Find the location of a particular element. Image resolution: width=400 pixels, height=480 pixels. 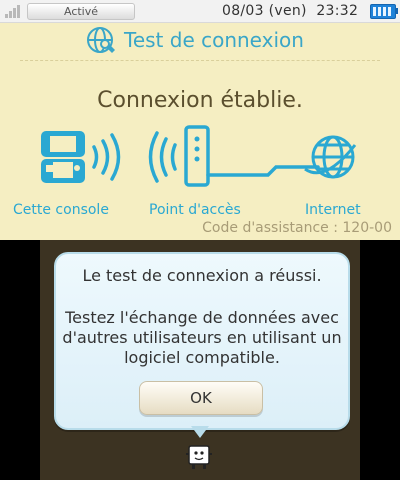

access-point-label: Point d'accès is located at coordinates (195, 210).